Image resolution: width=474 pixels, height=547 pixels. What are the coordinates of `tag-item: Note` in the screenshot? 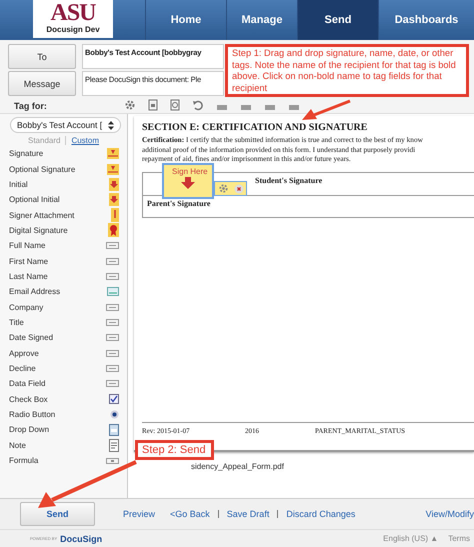 It's located at (17, 445).